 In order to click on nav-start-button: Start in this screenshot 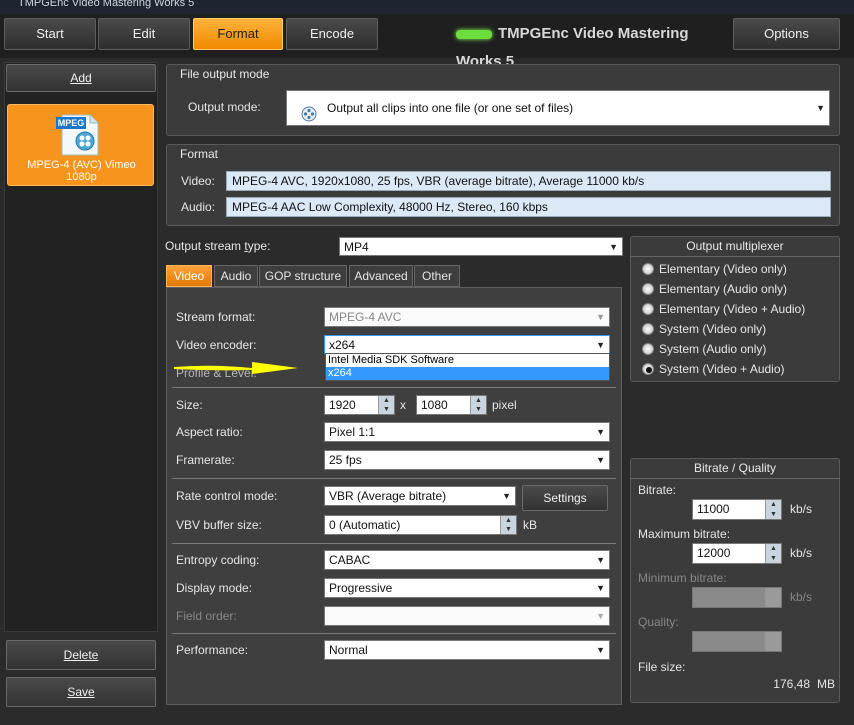, I will do `click(50, 34)`.